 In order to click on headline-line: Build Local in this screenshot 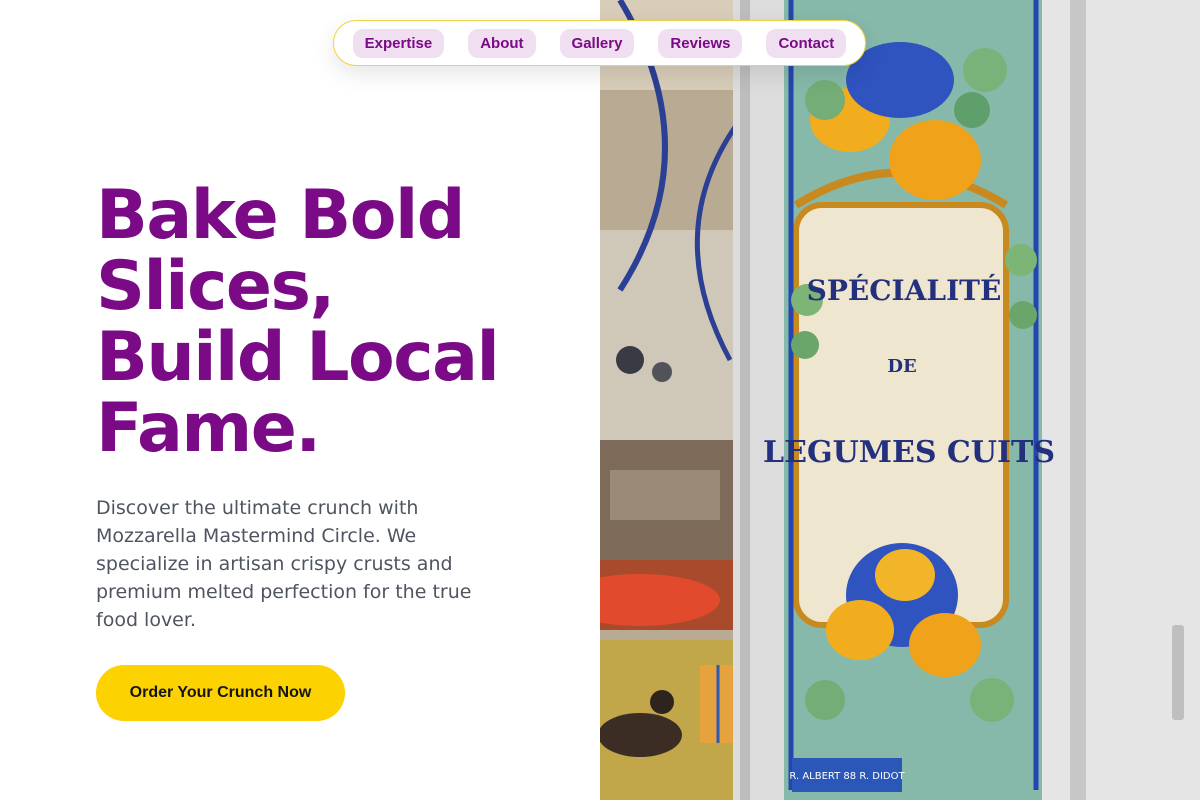, I will do `click(298, 357)`.